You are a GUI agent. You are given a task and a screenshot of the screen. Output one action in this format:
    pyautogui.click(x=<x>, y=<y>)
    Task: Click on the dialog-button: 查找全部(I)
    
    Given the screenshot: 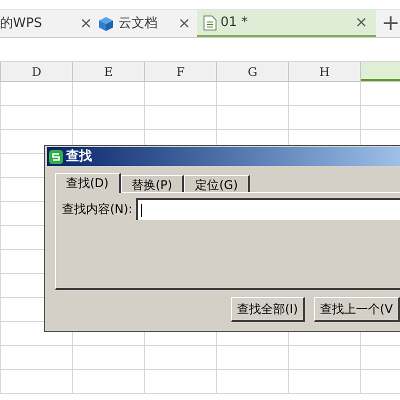 What is the action you would take?
    pyautogui.click(x=268, y=309)
    